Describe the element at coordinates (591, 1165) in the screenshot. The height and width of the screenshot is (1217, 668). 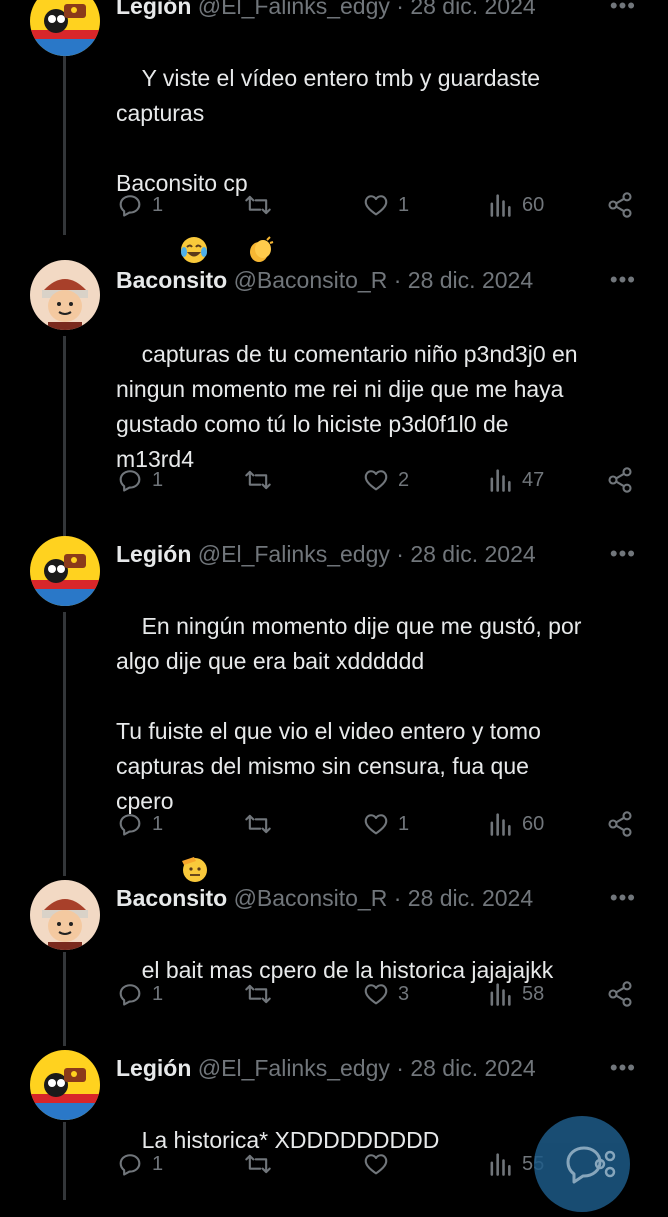
I see `compose-reply-icon` at that location.